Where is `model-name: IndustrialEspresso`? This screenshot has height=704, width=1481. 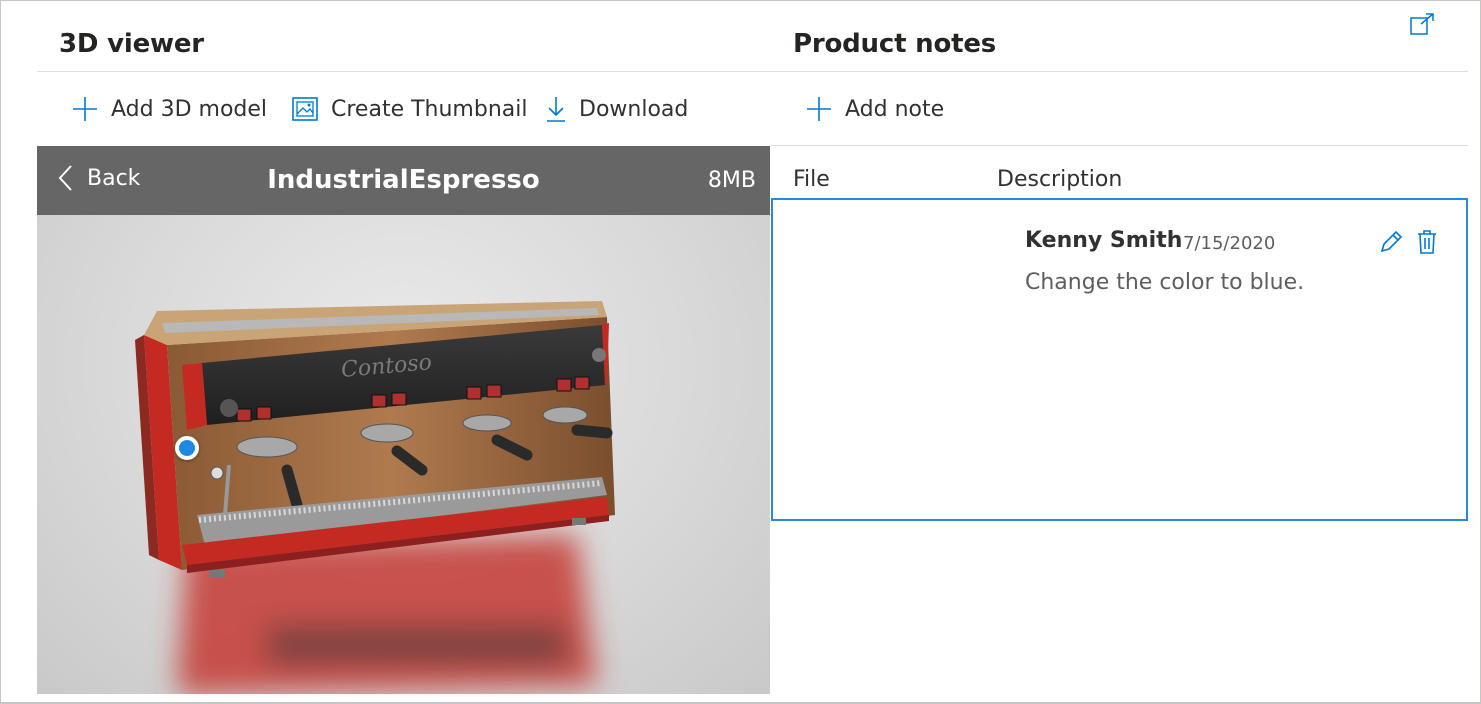
model-name: IndustrialEspresso is located at coordinates (403, 180).